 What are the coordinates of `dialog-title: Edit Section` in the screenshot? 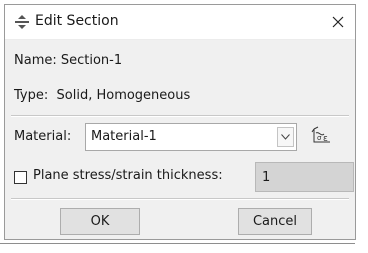 It's located at (77, 21).